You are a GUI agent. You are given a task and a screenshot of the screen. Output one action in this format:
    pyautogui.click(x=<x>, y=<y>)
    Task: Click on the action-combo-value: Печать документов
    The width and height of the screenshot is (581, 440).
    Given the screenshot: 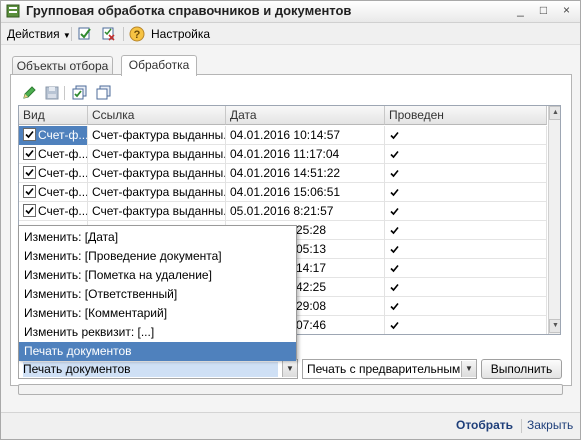 What is the action you would take?
    pyautogui.click(x=150, y=369)
    